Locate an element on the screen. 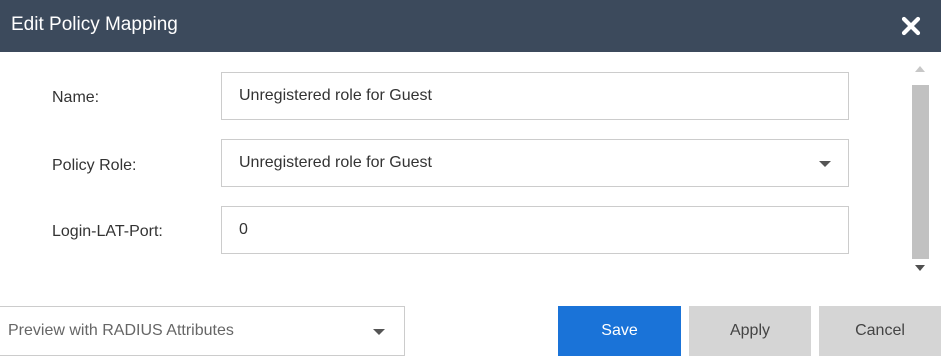 The height and width of the screenshot is (364, 941). login-lat-port-field: 0 is located at coordinates (535, 230).